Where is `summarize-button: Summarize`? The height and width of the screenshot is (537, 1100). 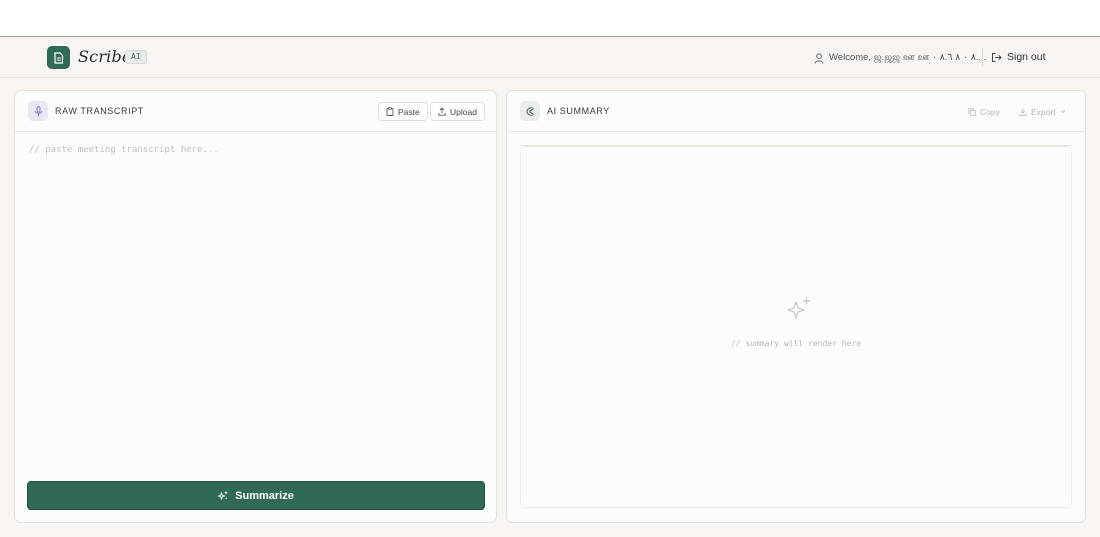
summarize-button: Summarize is located at coordinates (256, 495).